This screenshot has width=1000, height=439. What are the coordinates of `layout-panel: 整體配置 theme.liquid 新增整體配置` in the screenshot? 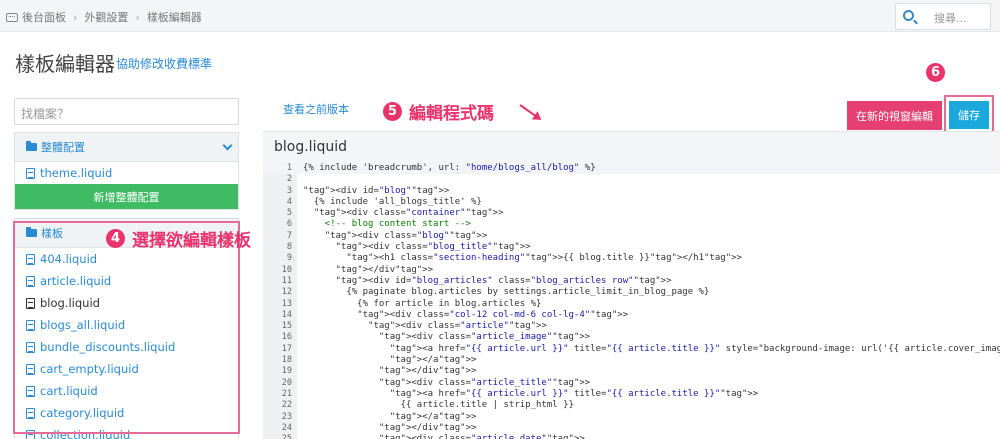 It's located at (126, 171).